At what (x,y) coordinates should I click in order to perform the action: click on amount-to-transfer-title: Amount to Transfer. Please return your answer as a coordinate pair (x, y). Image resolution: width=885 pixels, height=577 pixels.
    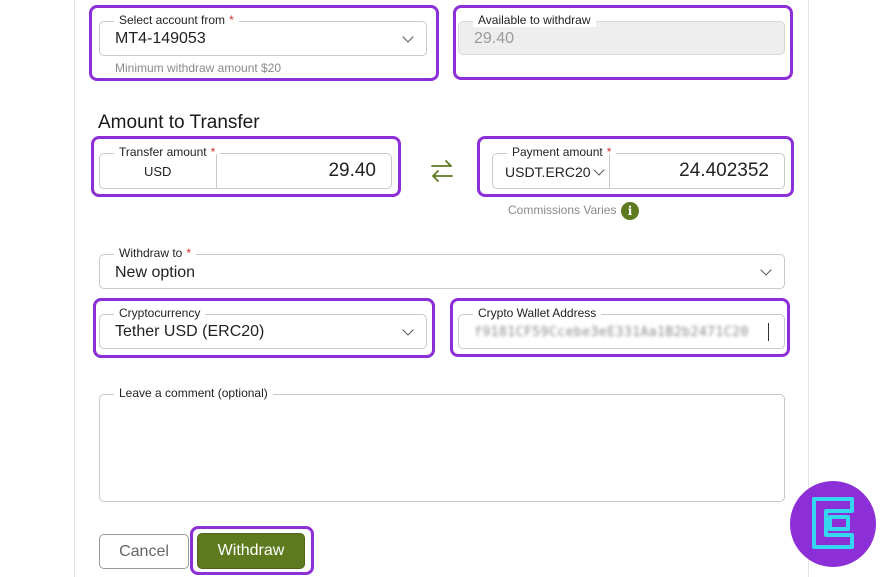
    Looking at the image, I should click on (179, 122).